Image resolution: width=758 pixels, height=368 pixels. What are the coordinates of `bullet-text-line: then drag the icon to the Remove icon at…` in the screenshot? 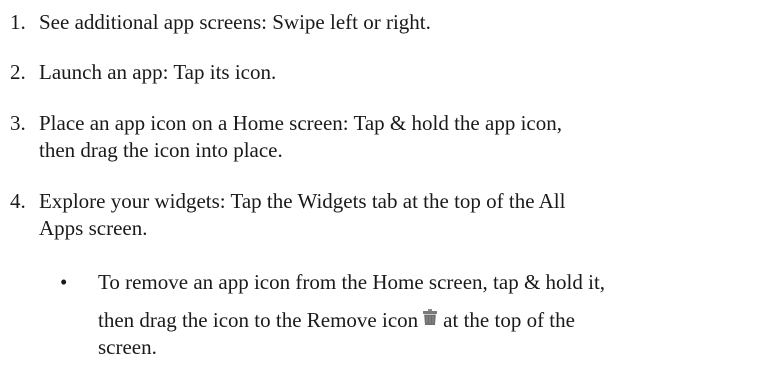 It's located at (423, 320).